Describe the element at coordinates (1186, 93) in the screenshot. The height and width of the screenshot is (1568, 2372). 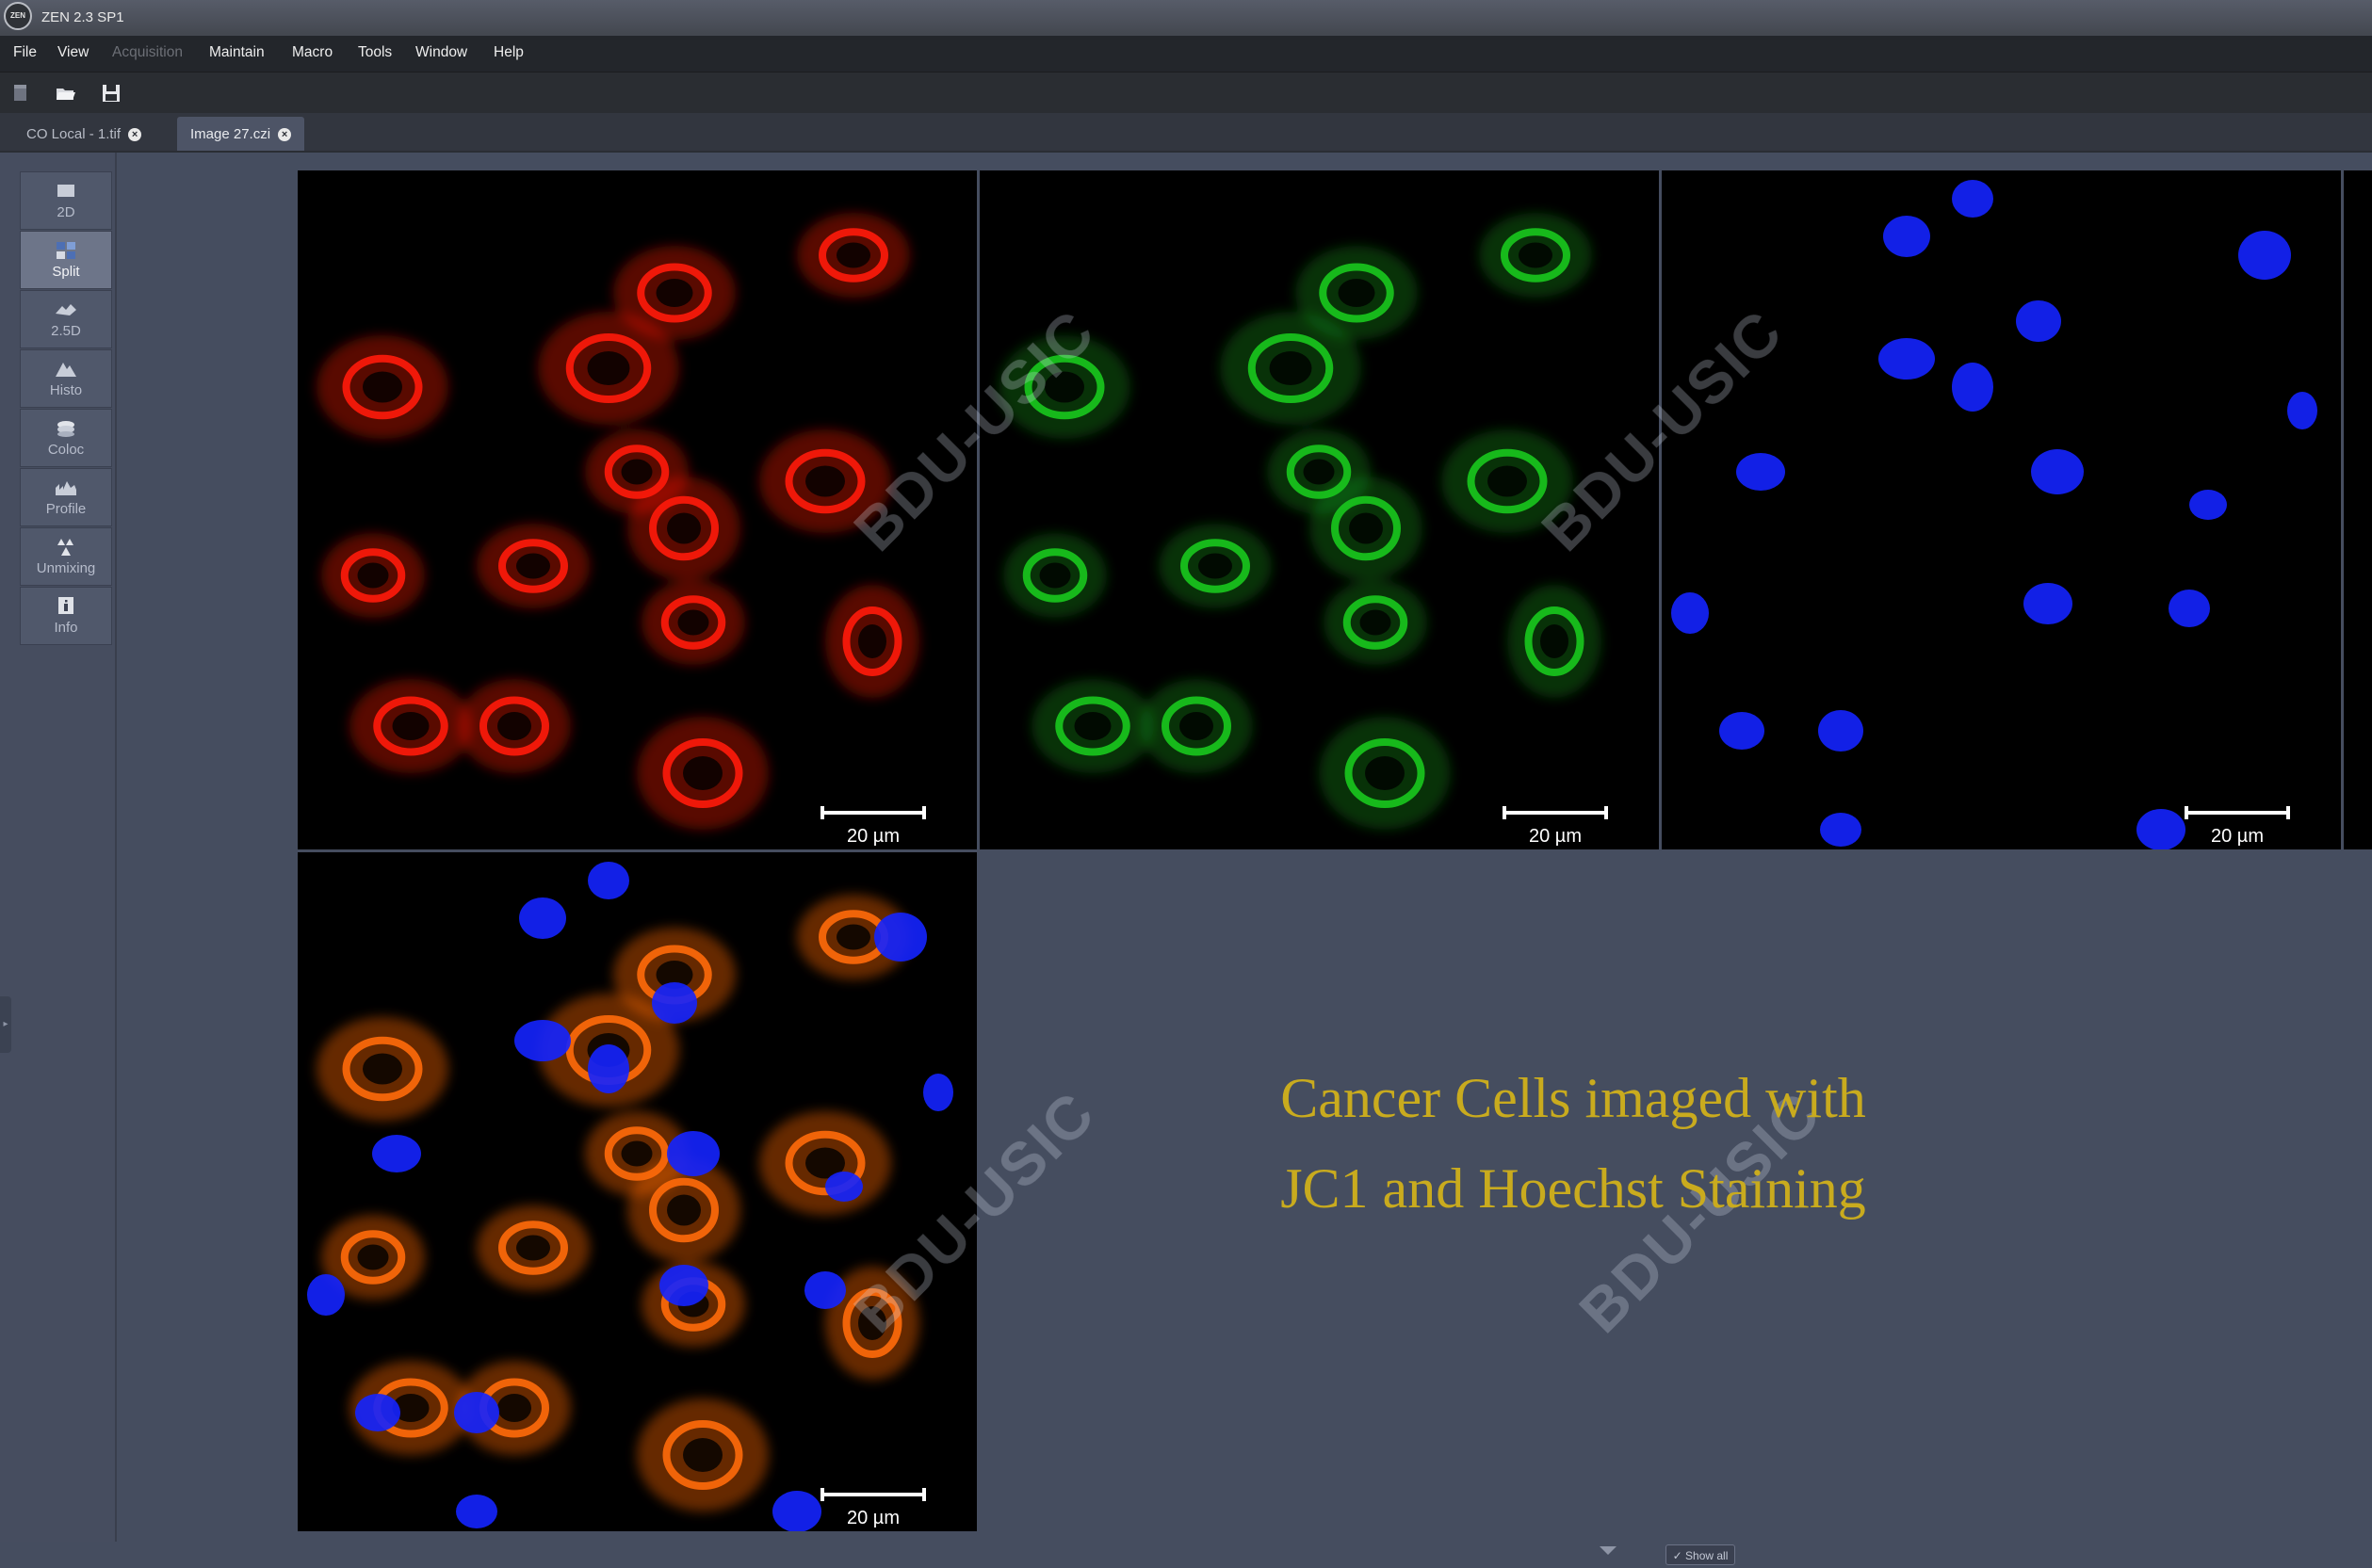
I see `toolbar` at that location.